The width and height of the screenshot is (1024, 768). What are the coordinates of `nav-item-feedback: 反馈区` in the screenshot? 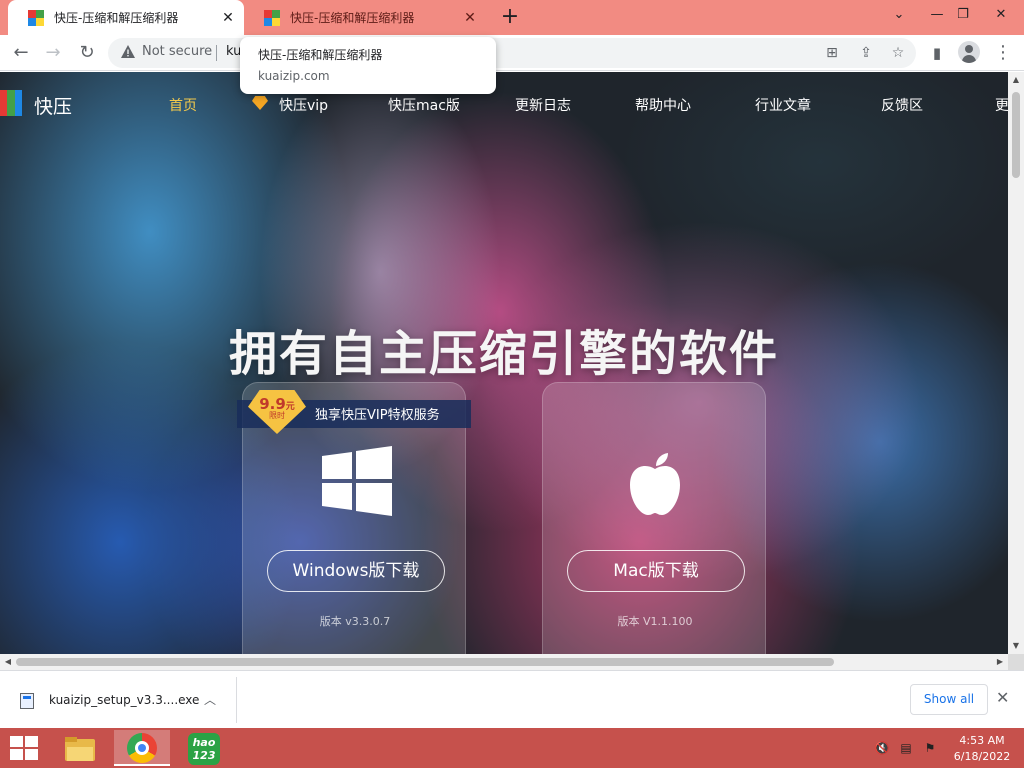 It's located at (902, 105).